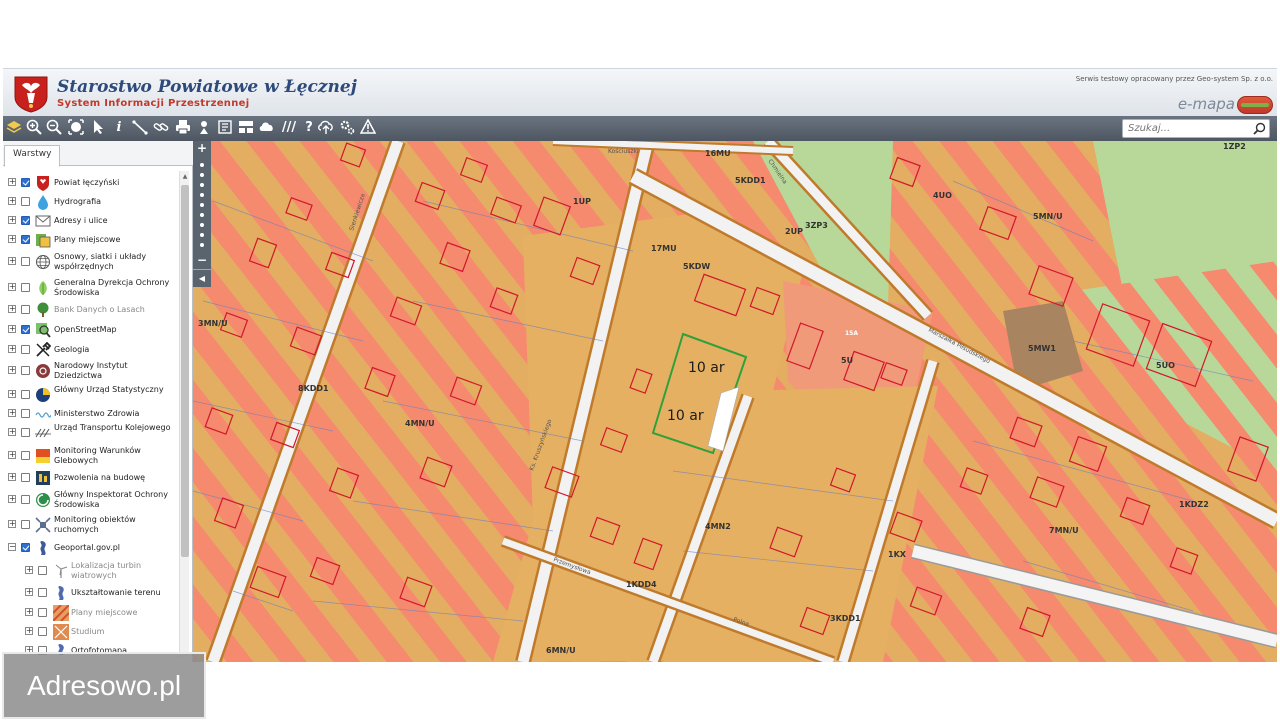  I want to click on layer-row: + Generalna Dyrekcja Ochrony Środowiska, so click(91, 288).